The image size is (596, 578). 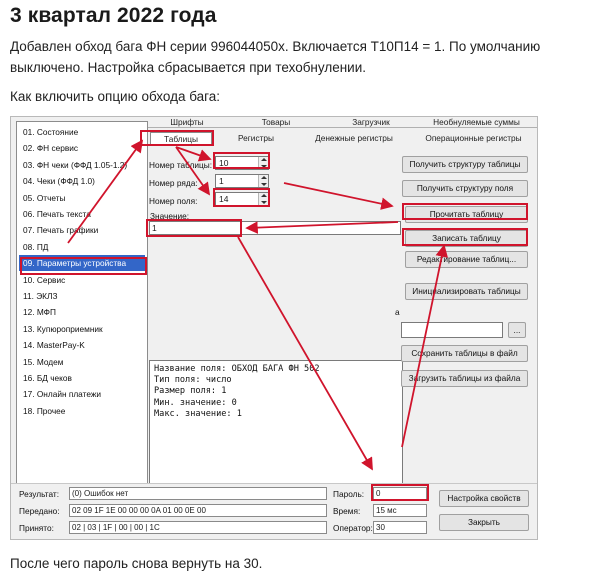 I want to click on sidebar-item: 08. ПД, so click(x=82, y=247).